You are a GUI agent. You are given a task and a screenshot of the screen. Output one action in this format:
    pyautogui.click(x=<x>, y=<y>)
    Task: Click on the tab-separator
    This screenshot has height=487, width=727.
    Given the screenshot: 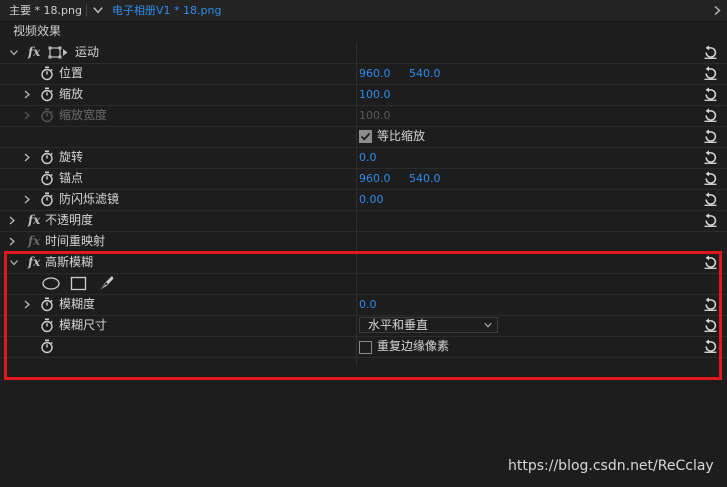 What is the action you would take?
    pyautogui.click(x=86, y=10)
    